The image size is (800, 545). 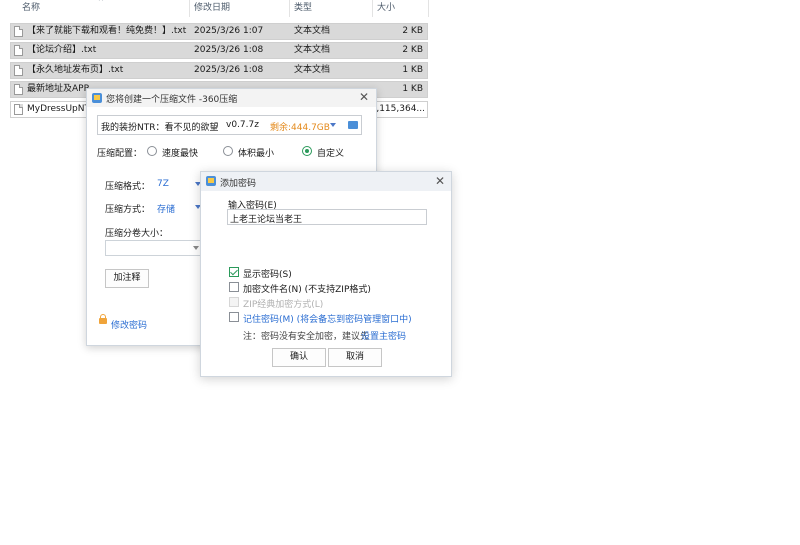 I want to click on password-input: 上老王论坛当老王, so click(x=327, y=217).